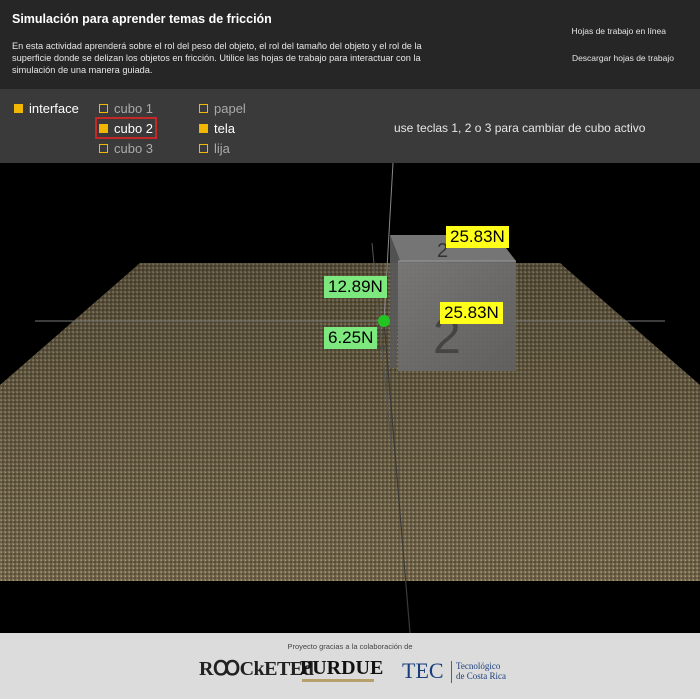 The image size is (700, 699). I want to click on credit-text: Proyecto gracias a la colaboración de, so click(350, 646).